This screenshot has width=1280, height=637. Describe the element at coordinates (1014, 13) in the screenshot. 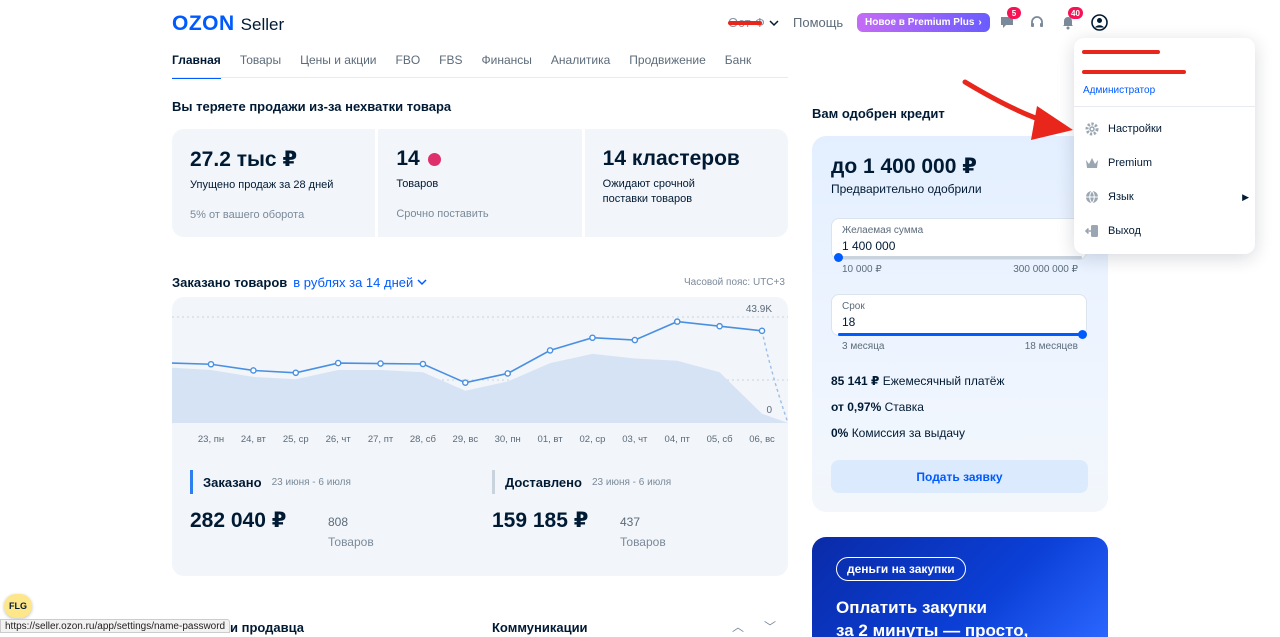

I see `chat-badge: 5` at that location.